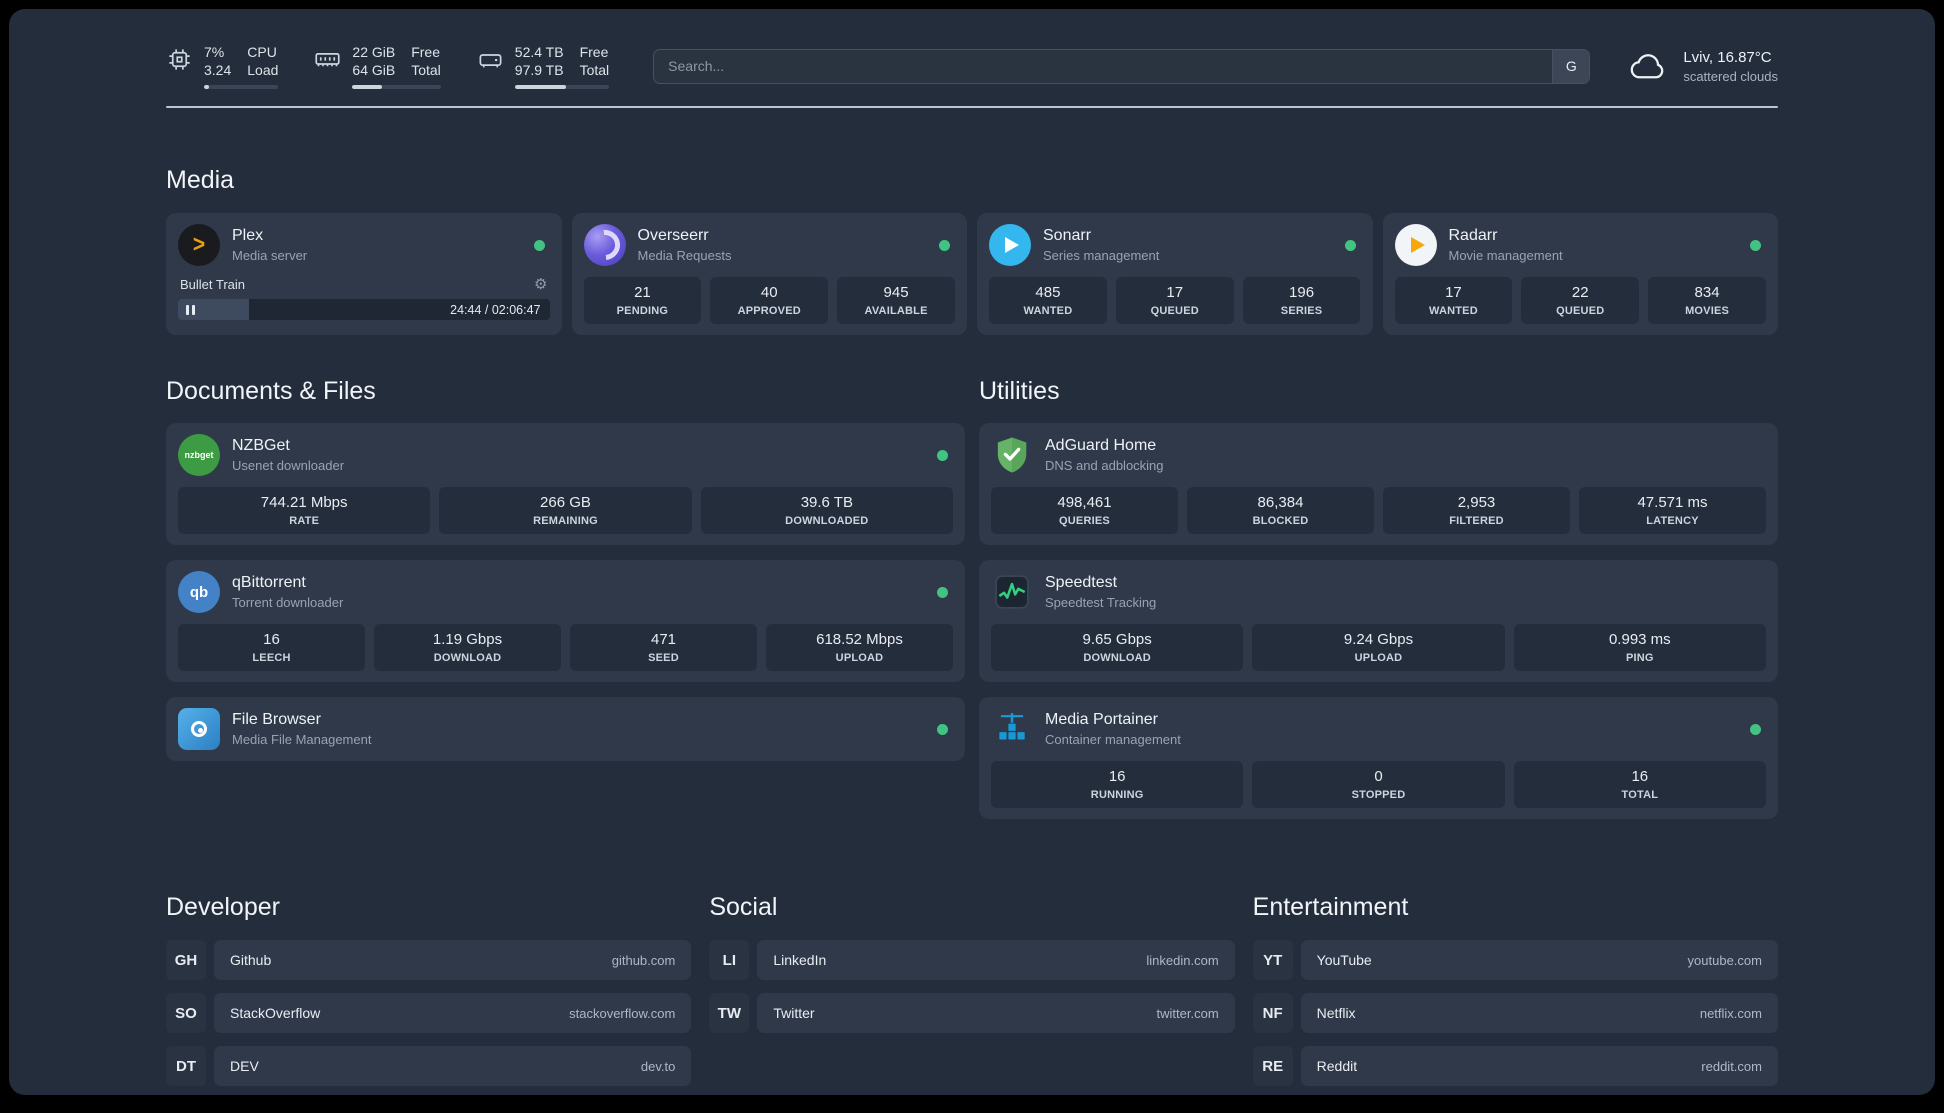 This screenshot has width=1944, height=1113. What do you see at coordinates (1707, 301) in the screenshot?
I see `stat-box: 834 MOVIES` at bounding box center [1707, 301].